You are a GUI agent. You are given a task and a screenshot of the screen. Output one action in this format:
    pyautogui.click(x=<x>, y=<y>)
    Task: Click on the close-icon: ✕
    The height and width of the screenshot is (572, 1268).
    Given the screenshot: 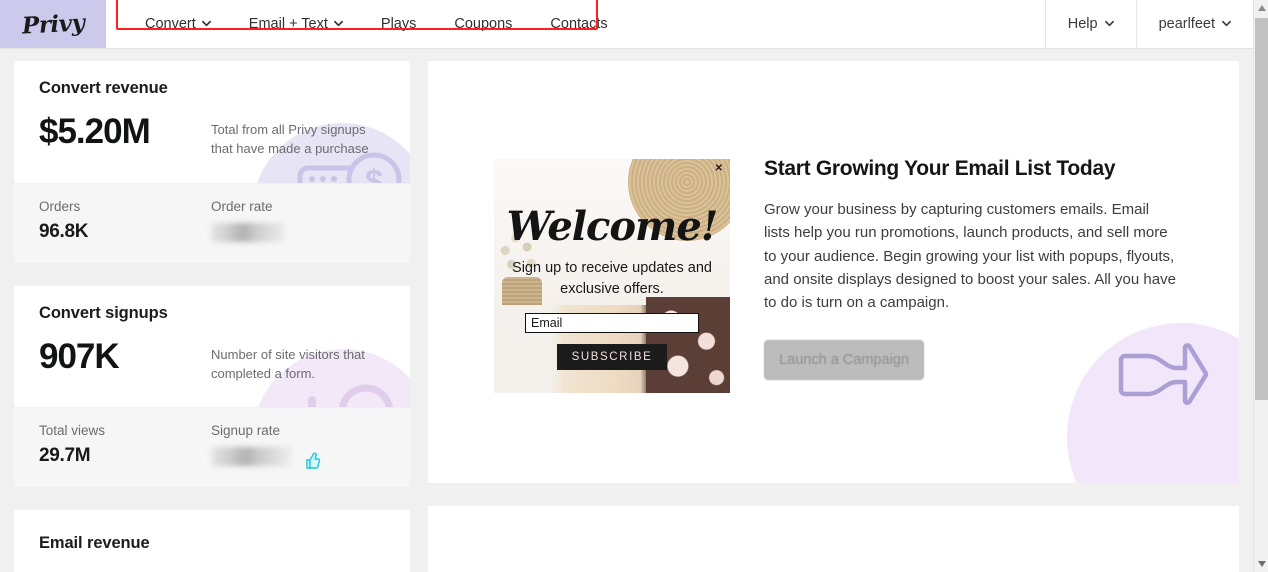 What is the action you would take?
    pyautogui.click(x=719, y=169)
    